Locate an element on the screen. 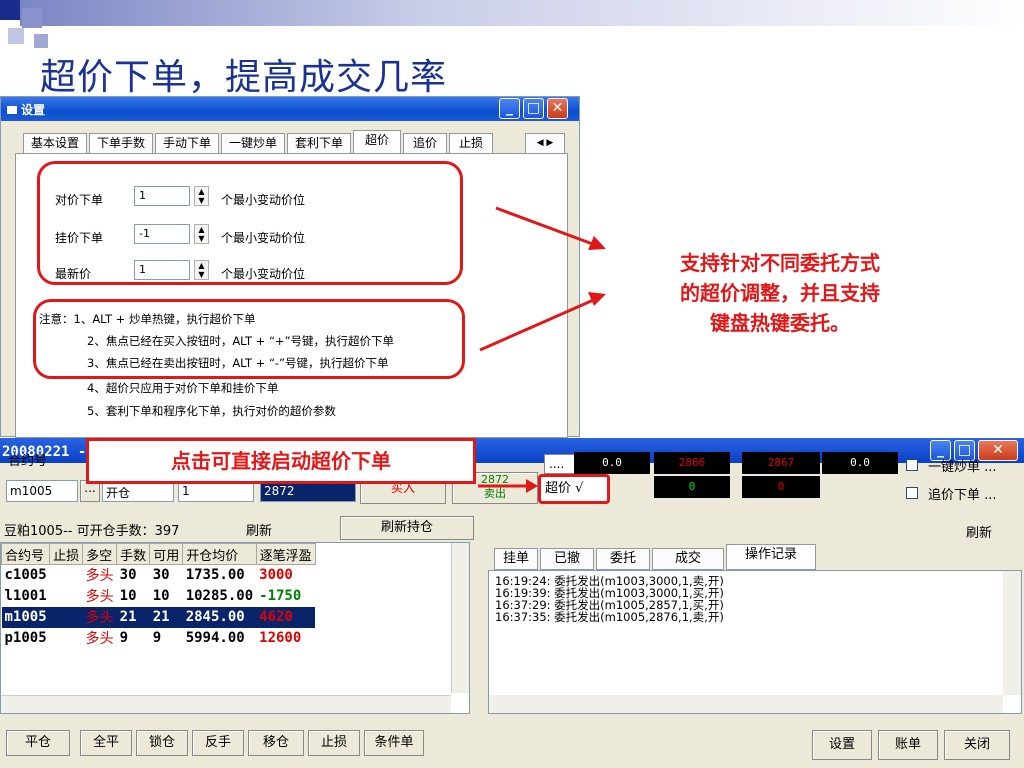  feature-callout: 支持针对不同委托方式 的超价调整，并且支持 键盘热键委托。 is located at coordinates (780, 293).